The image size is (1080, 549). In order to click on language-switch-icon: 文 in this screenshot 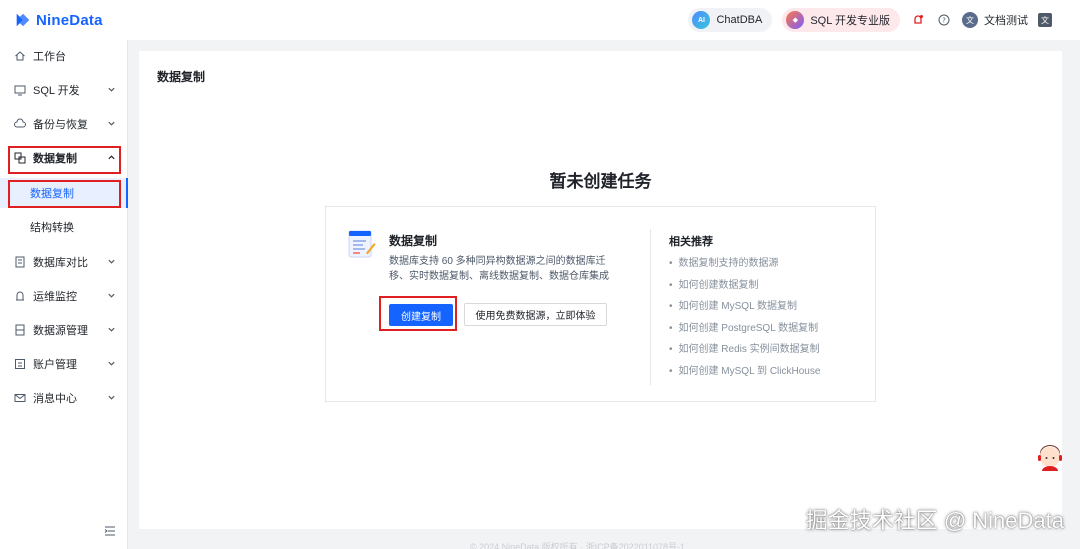, I will do `click(1045, 20)`.